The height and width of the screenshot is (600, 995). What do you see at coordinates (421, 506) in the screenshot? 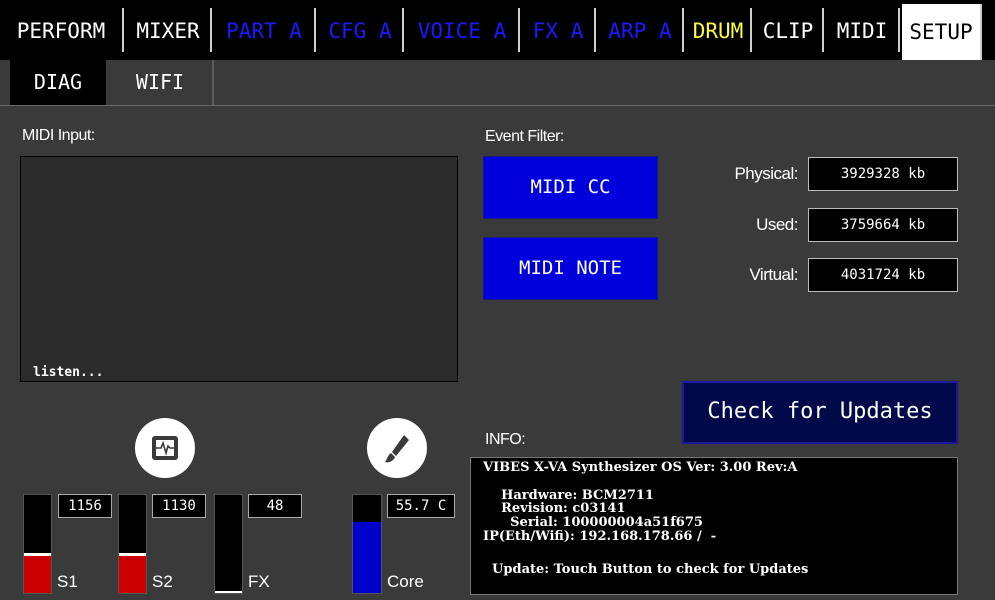
I see `core-temp-value: 55.7 C` at bounding box center [421, 506].